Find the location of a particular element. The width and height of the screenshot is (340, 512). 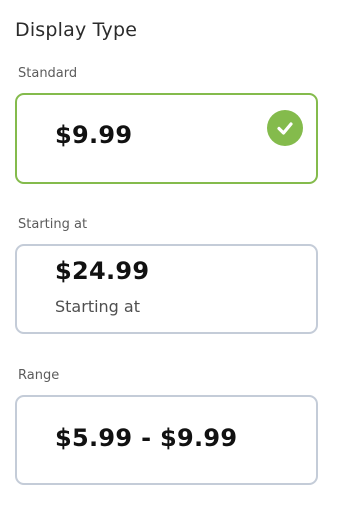

section-label-standard: Standard is located at coordinates (48, 73).